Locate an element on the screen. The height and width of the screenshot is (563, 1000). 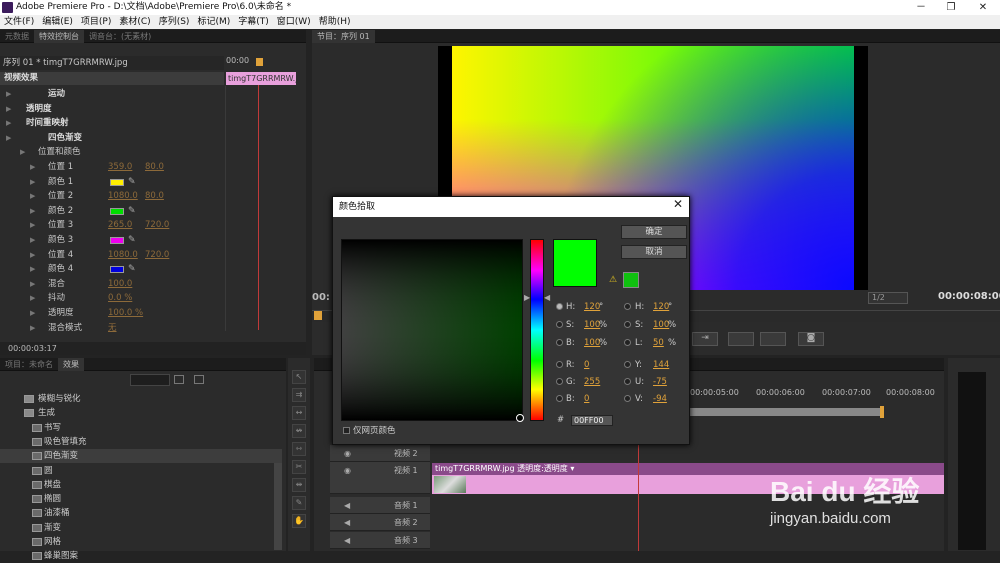
zoom-select: 1/2 is located at coordinates (888, 298).